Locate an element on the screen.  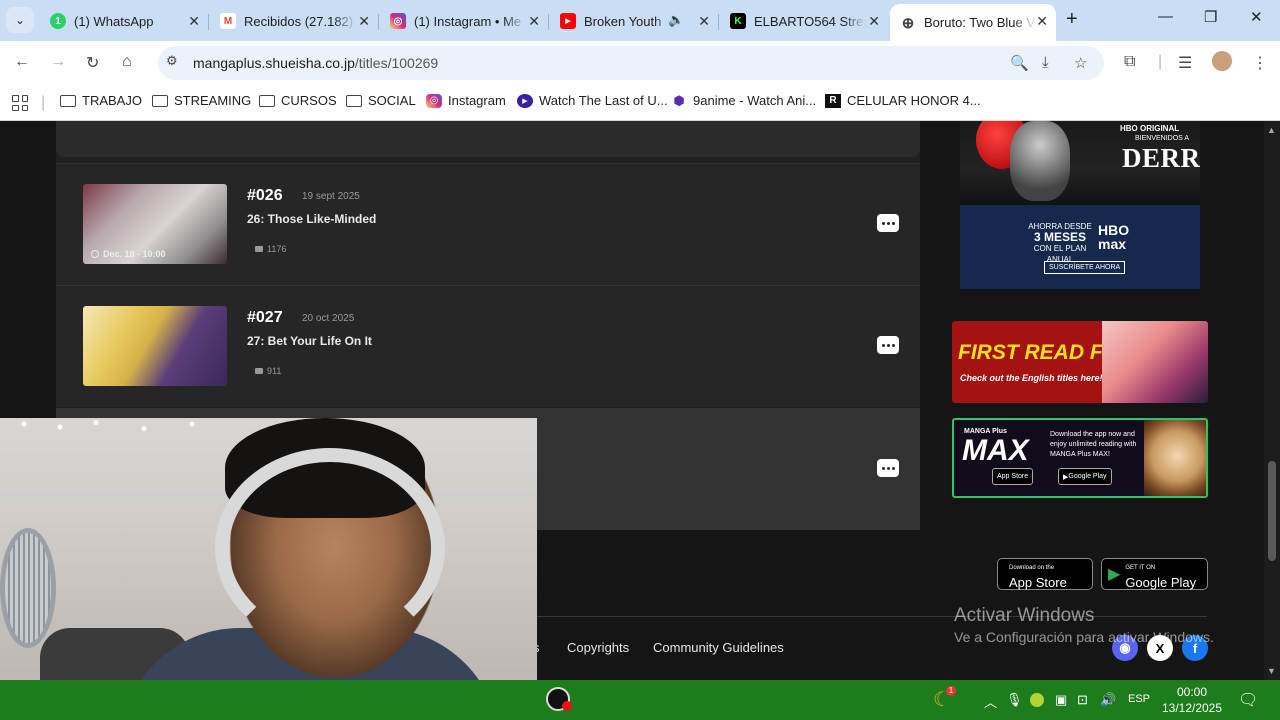
welcome-label: BIENVENIDOS A is located at coordinates (1162, 138).